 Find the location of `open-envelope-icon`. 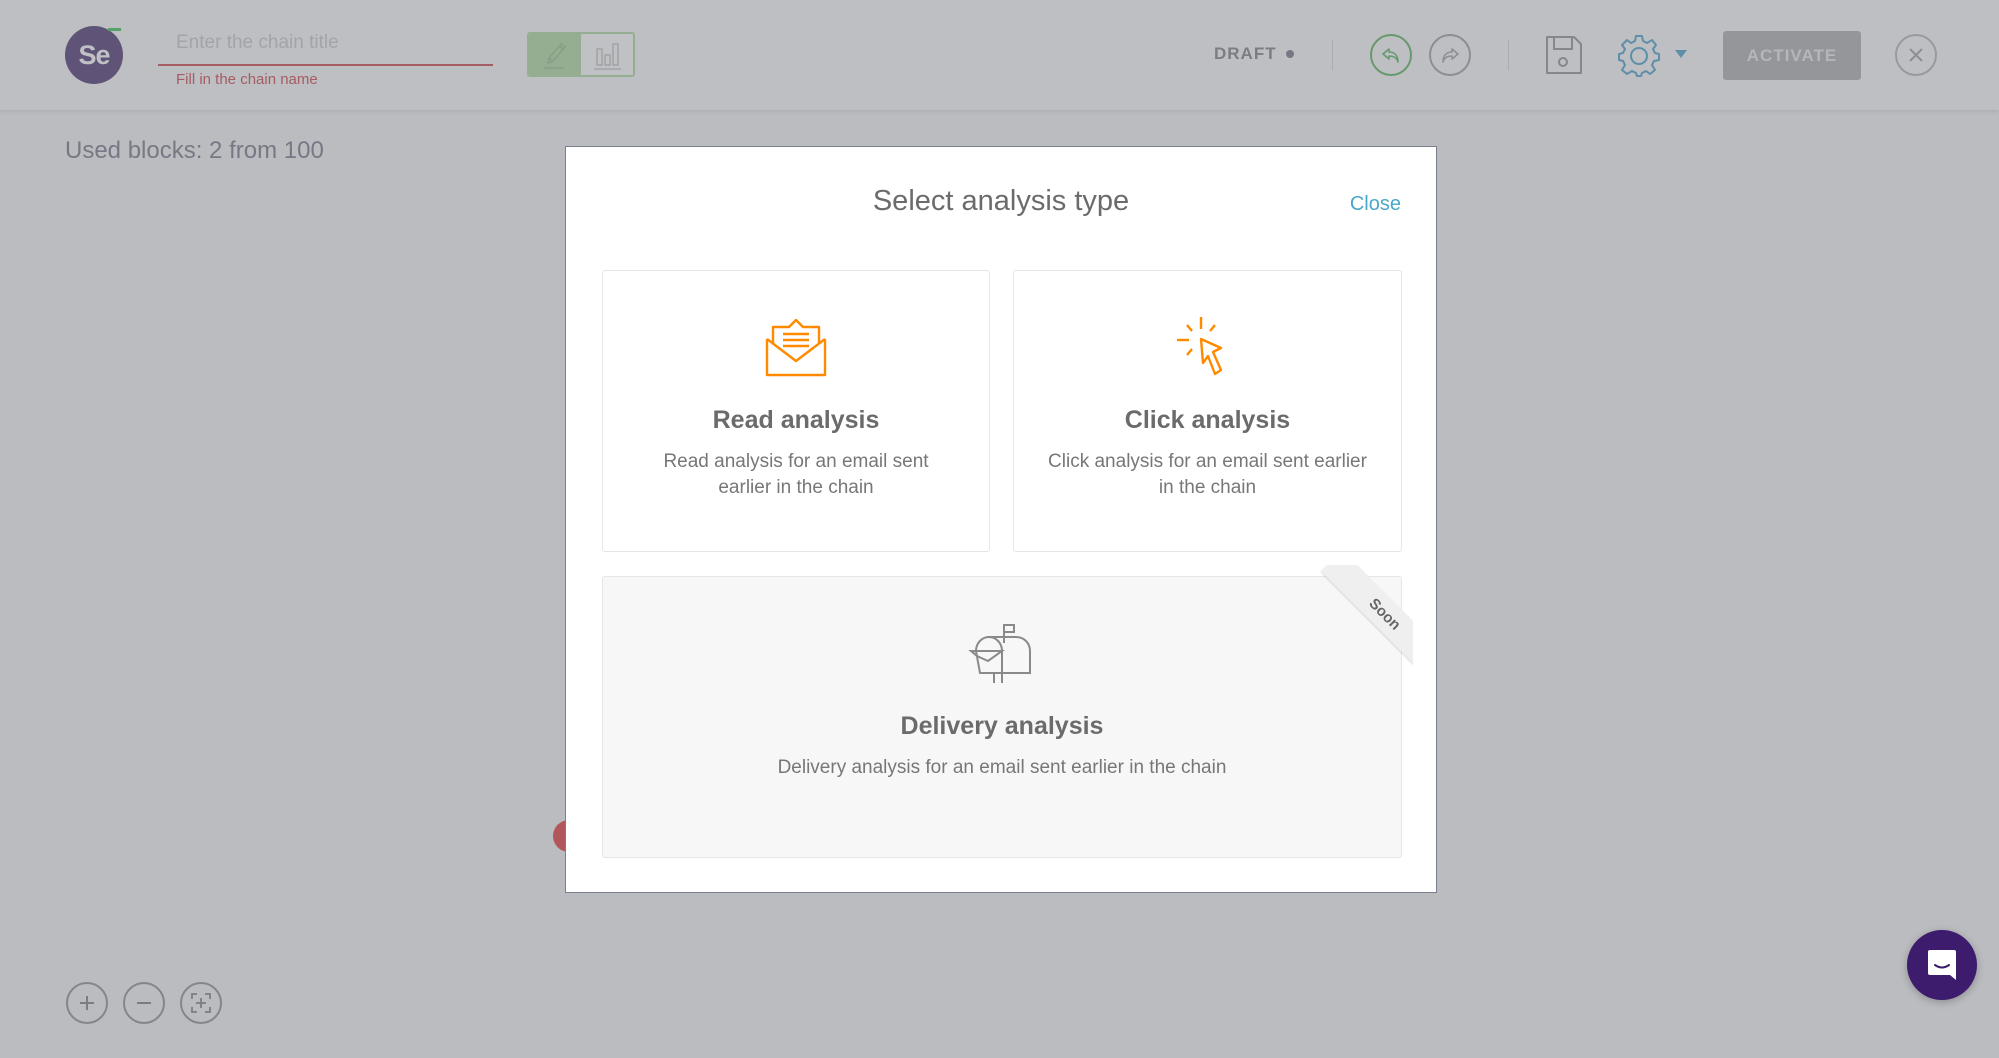

open-envelope-icon is located at coordinates (796, 347).